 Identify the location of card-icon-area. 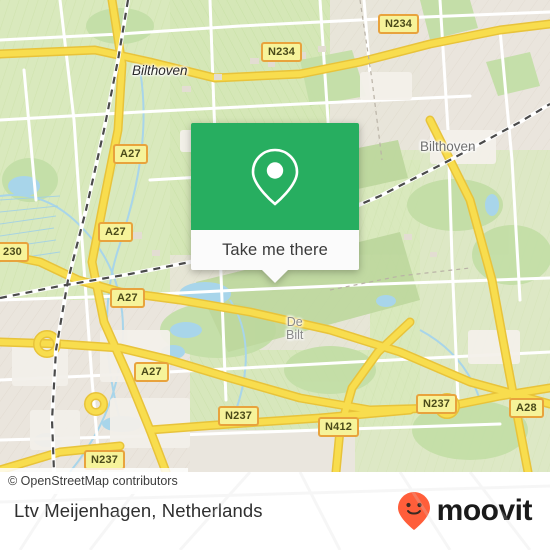
(275, 176).